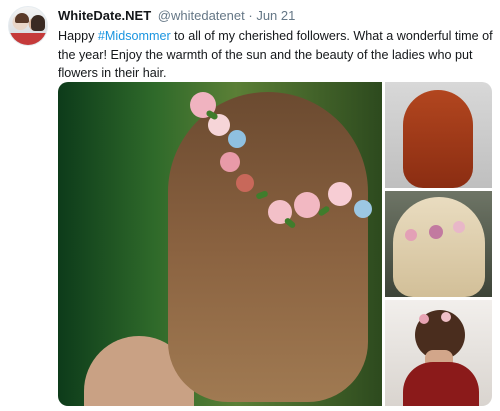 The height and width of the screenshot is (411, 500). What do you see at coordinates (104, 15) in the screenshot?
I see `display-name: WhiteDate.NET` at bounding box center [104, 15].